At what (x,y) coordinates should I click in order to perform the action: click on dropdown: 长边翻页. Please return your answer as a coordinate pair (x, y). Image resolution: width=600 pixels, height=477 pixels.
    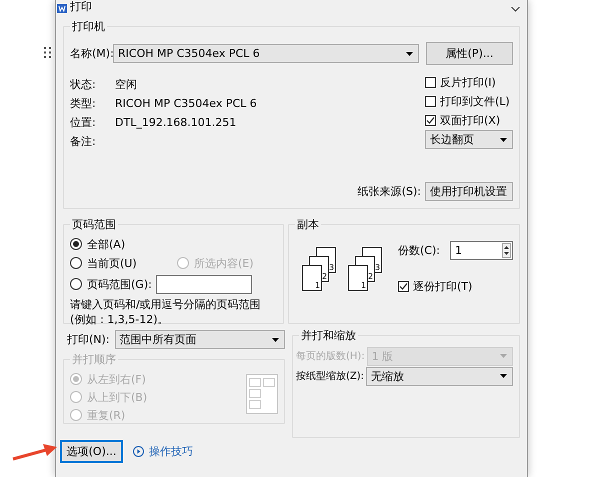
    Looking at the image, I should click on (469, 139).